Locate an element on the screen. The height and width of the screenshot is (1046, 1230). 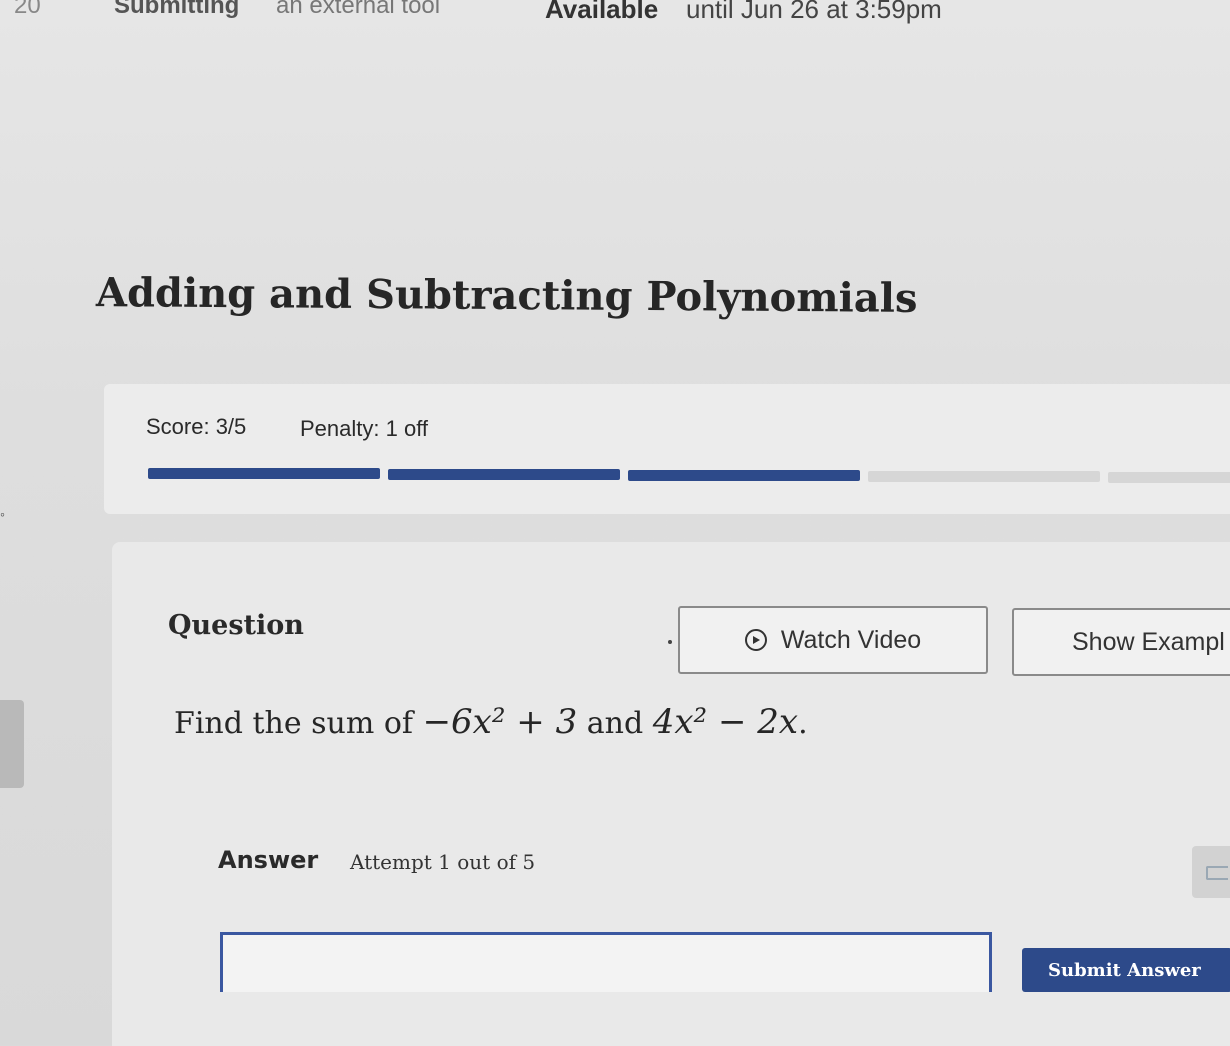
prompt-and: and is located at coordinates (615, 723).